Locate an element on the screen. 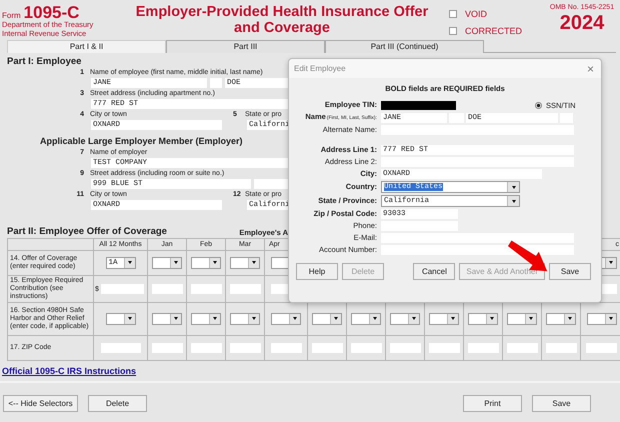 This screenshot has height=422, width=620. close-button: × is located at coordinates (590, 68).